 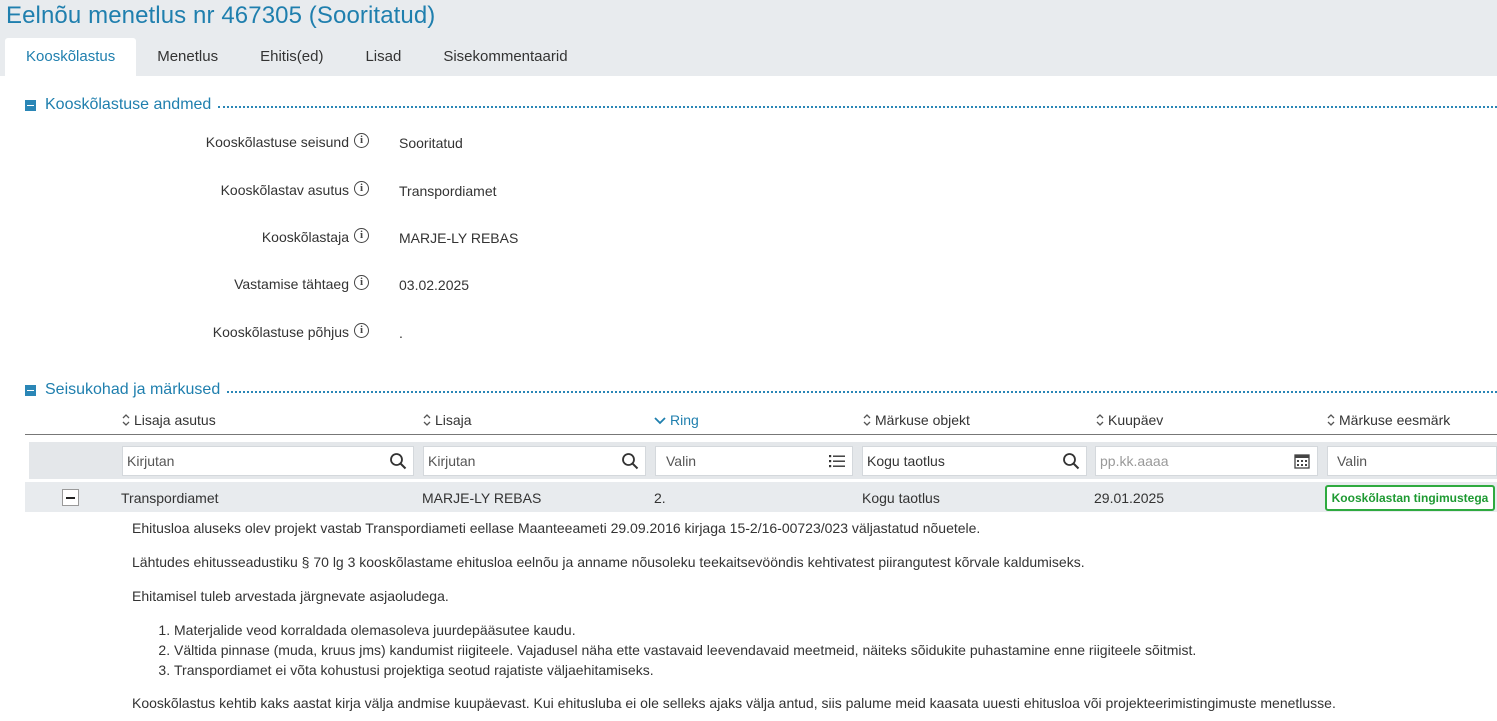 I want to click on filter-date-input: pp.kk.aaaa, so click(x=1206, y=461).